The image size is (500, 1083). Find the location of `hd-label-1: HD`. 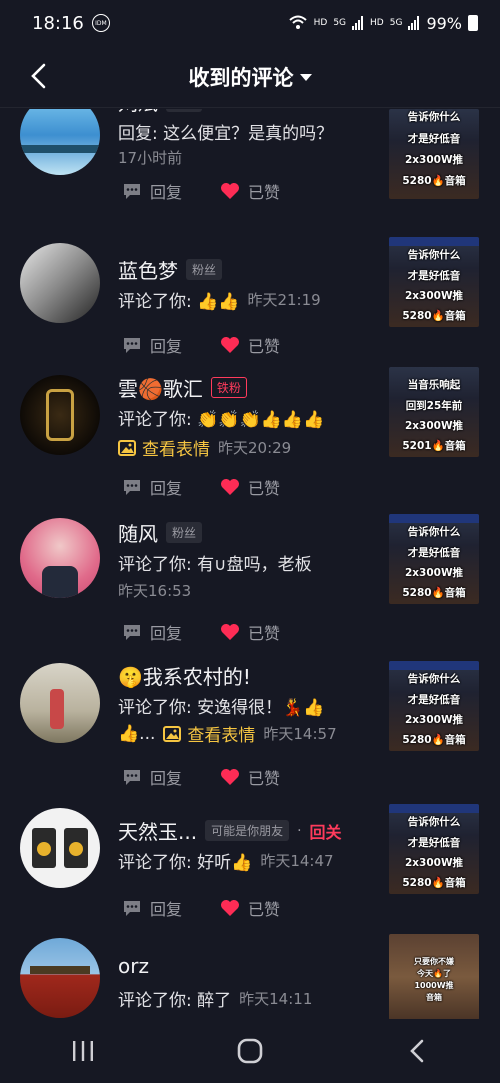

hd-label-1: HD is located at coordinates (320, 23).